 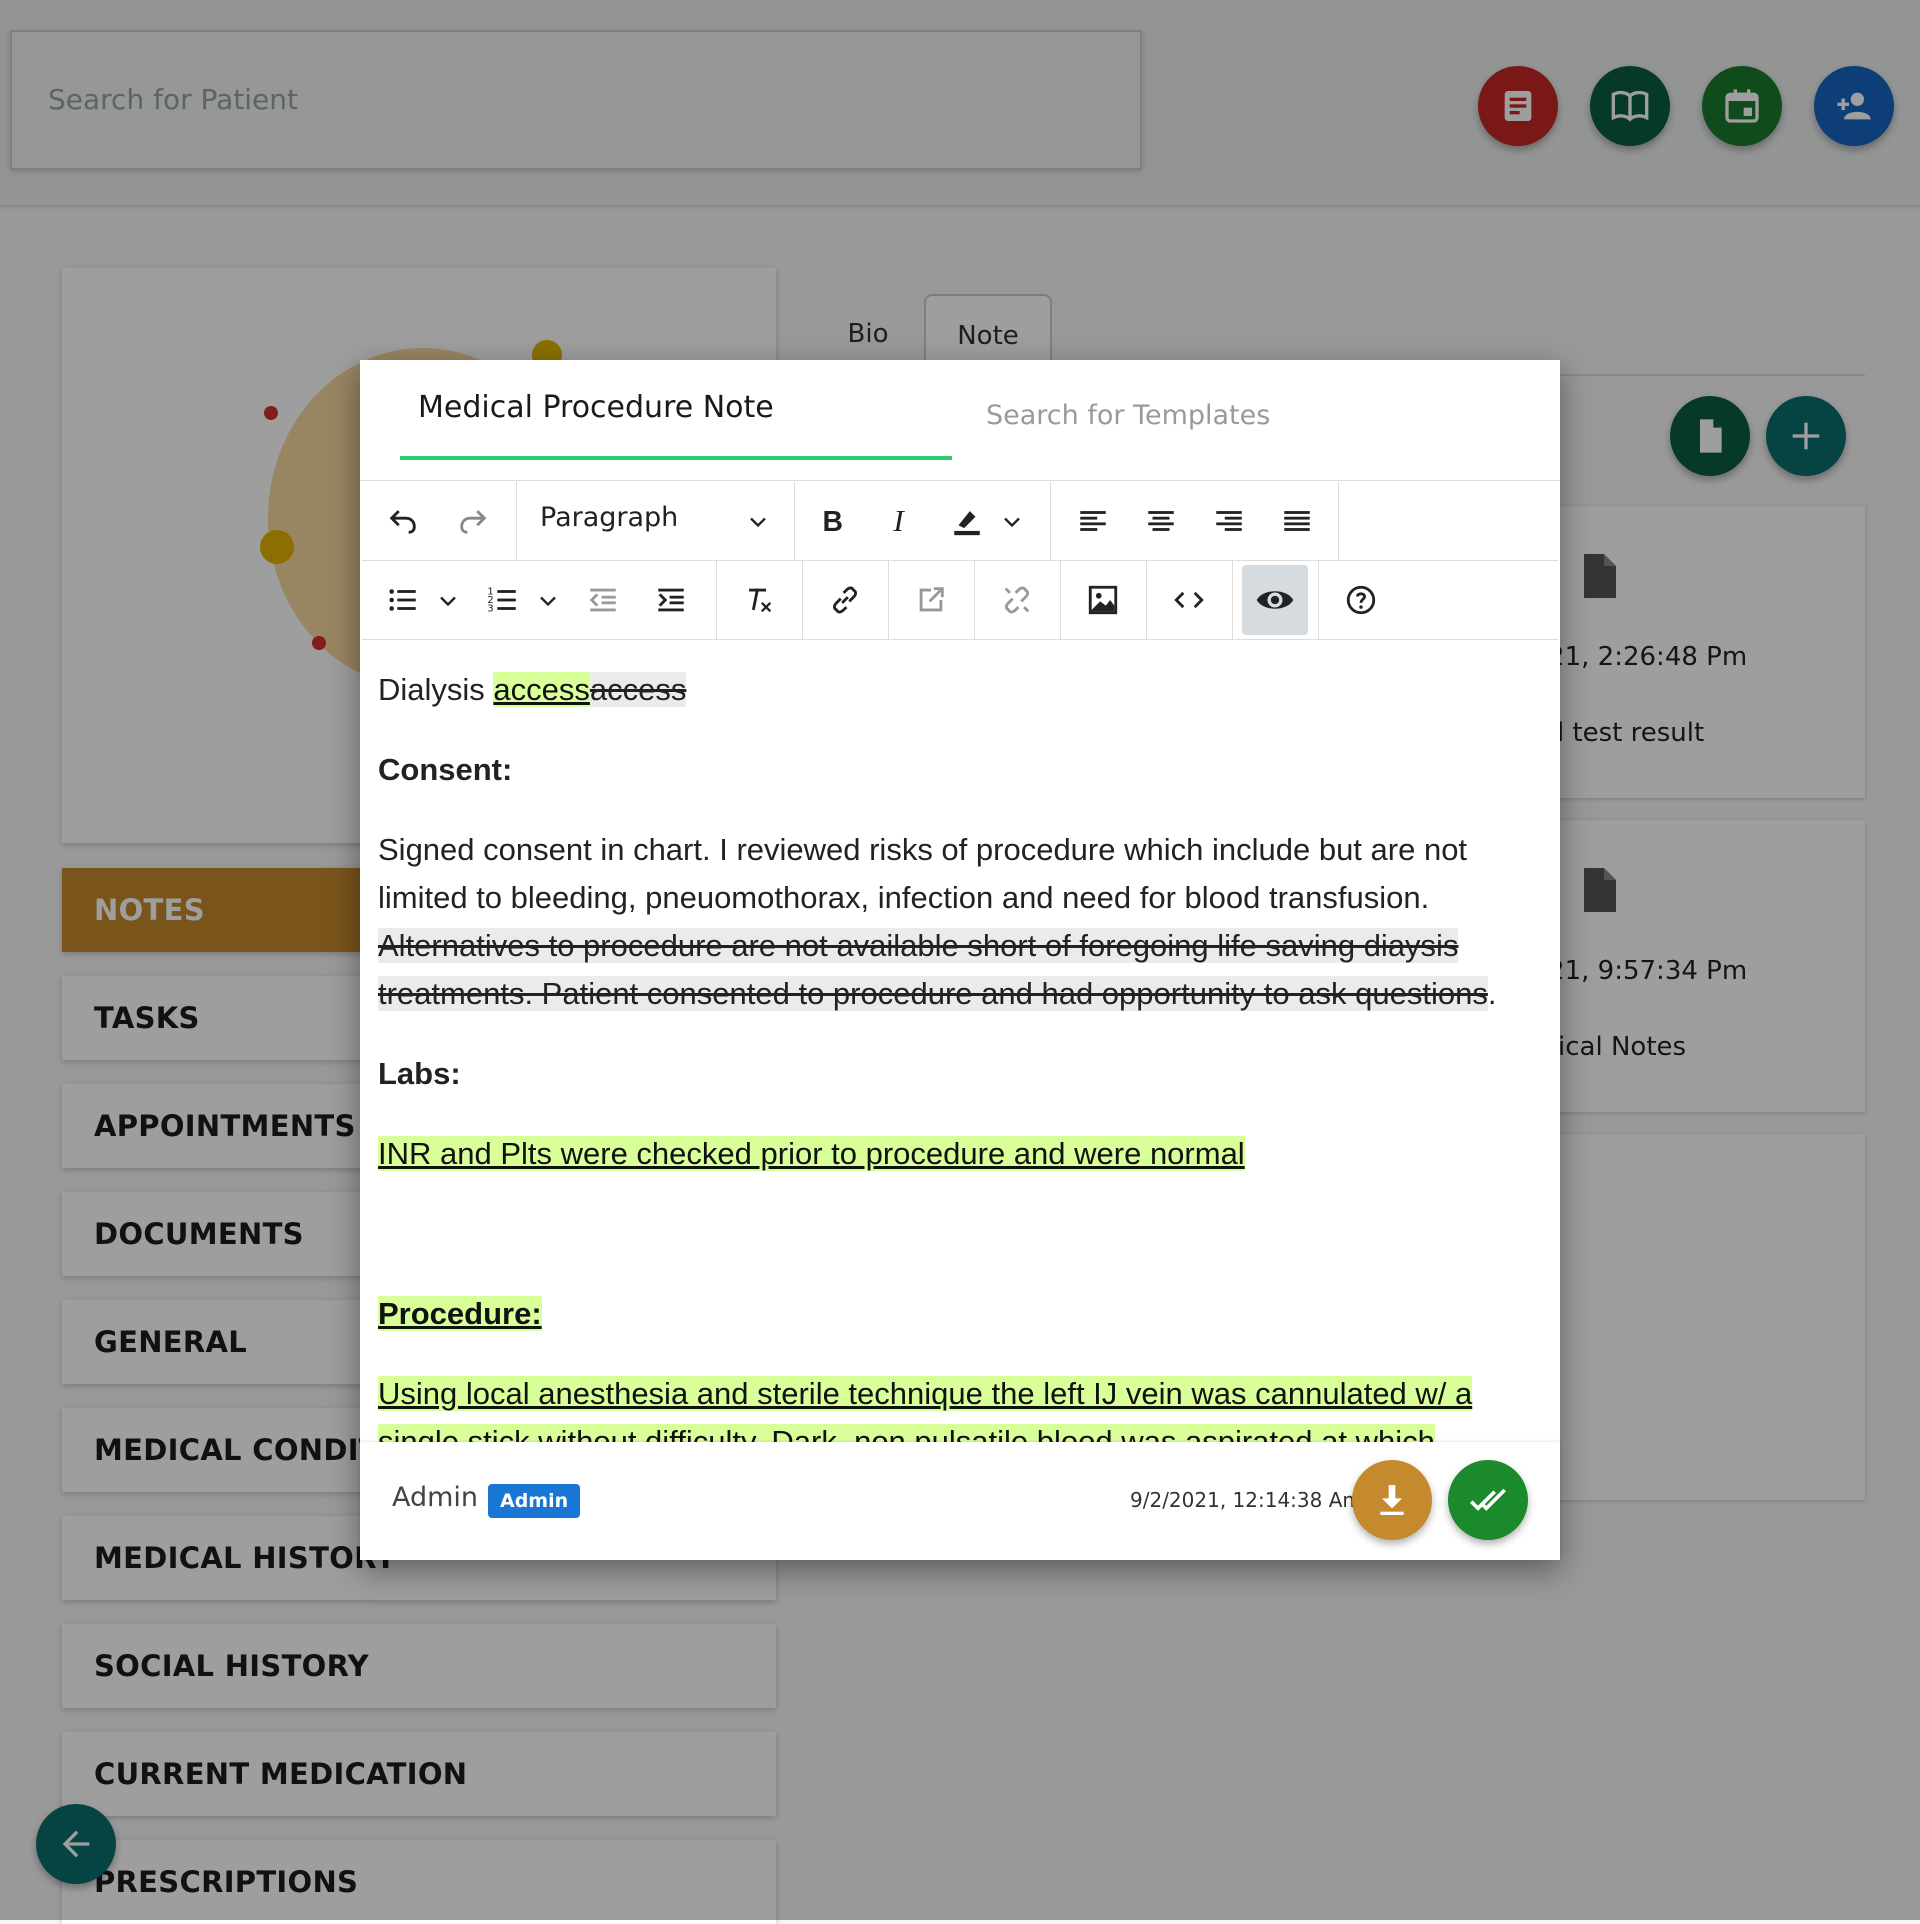 I want to click on toolbar-group-link, so click(x=845, y=600).